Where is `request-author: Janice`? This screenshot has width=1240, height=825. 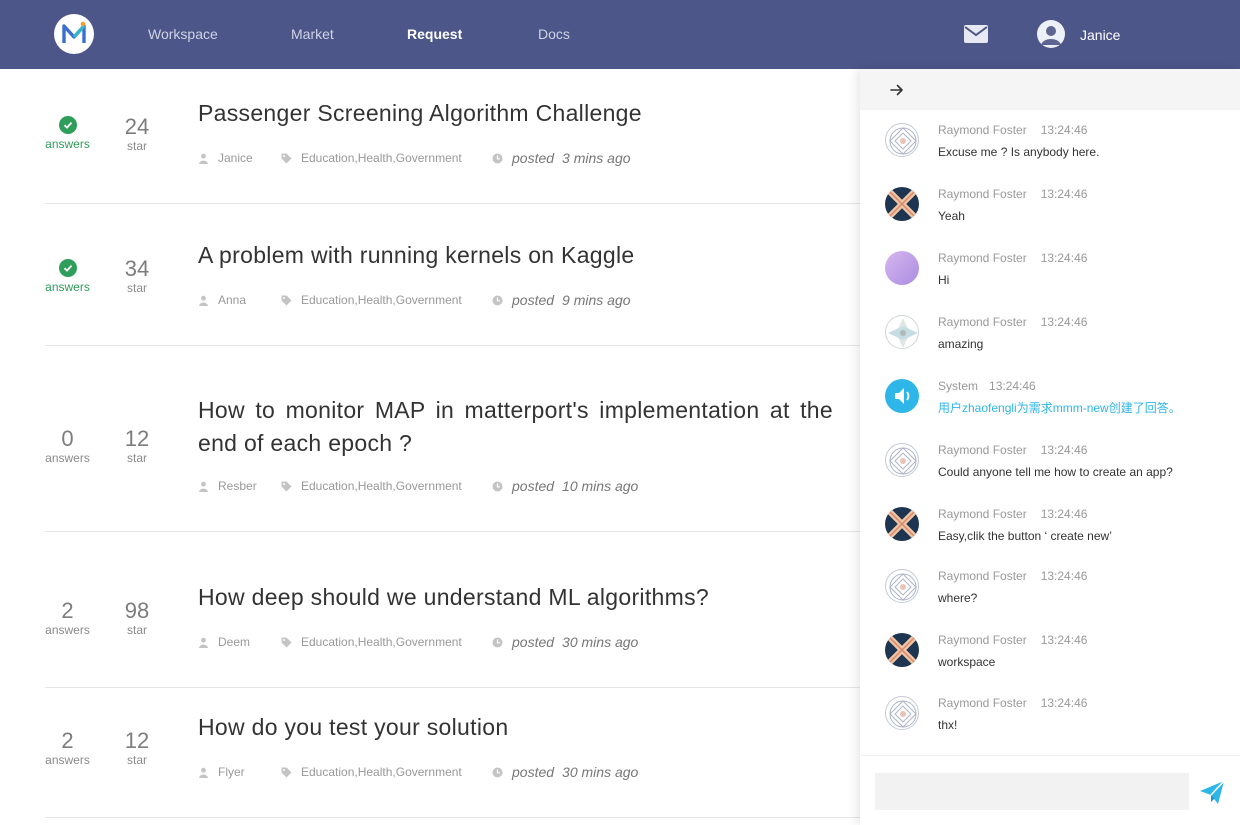 request-author: Janice is located at coordinates (249, 158).